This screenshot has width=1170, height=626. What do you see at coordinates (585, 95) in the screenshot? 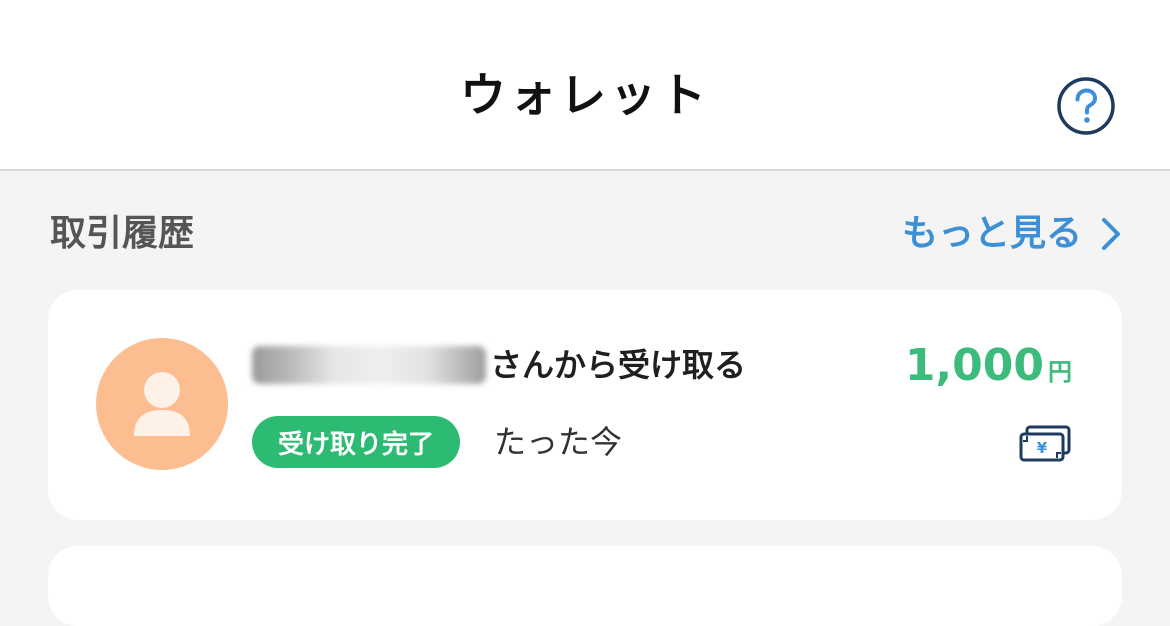
I see `page-title: ウォレット` at bounding box center [585, 95].